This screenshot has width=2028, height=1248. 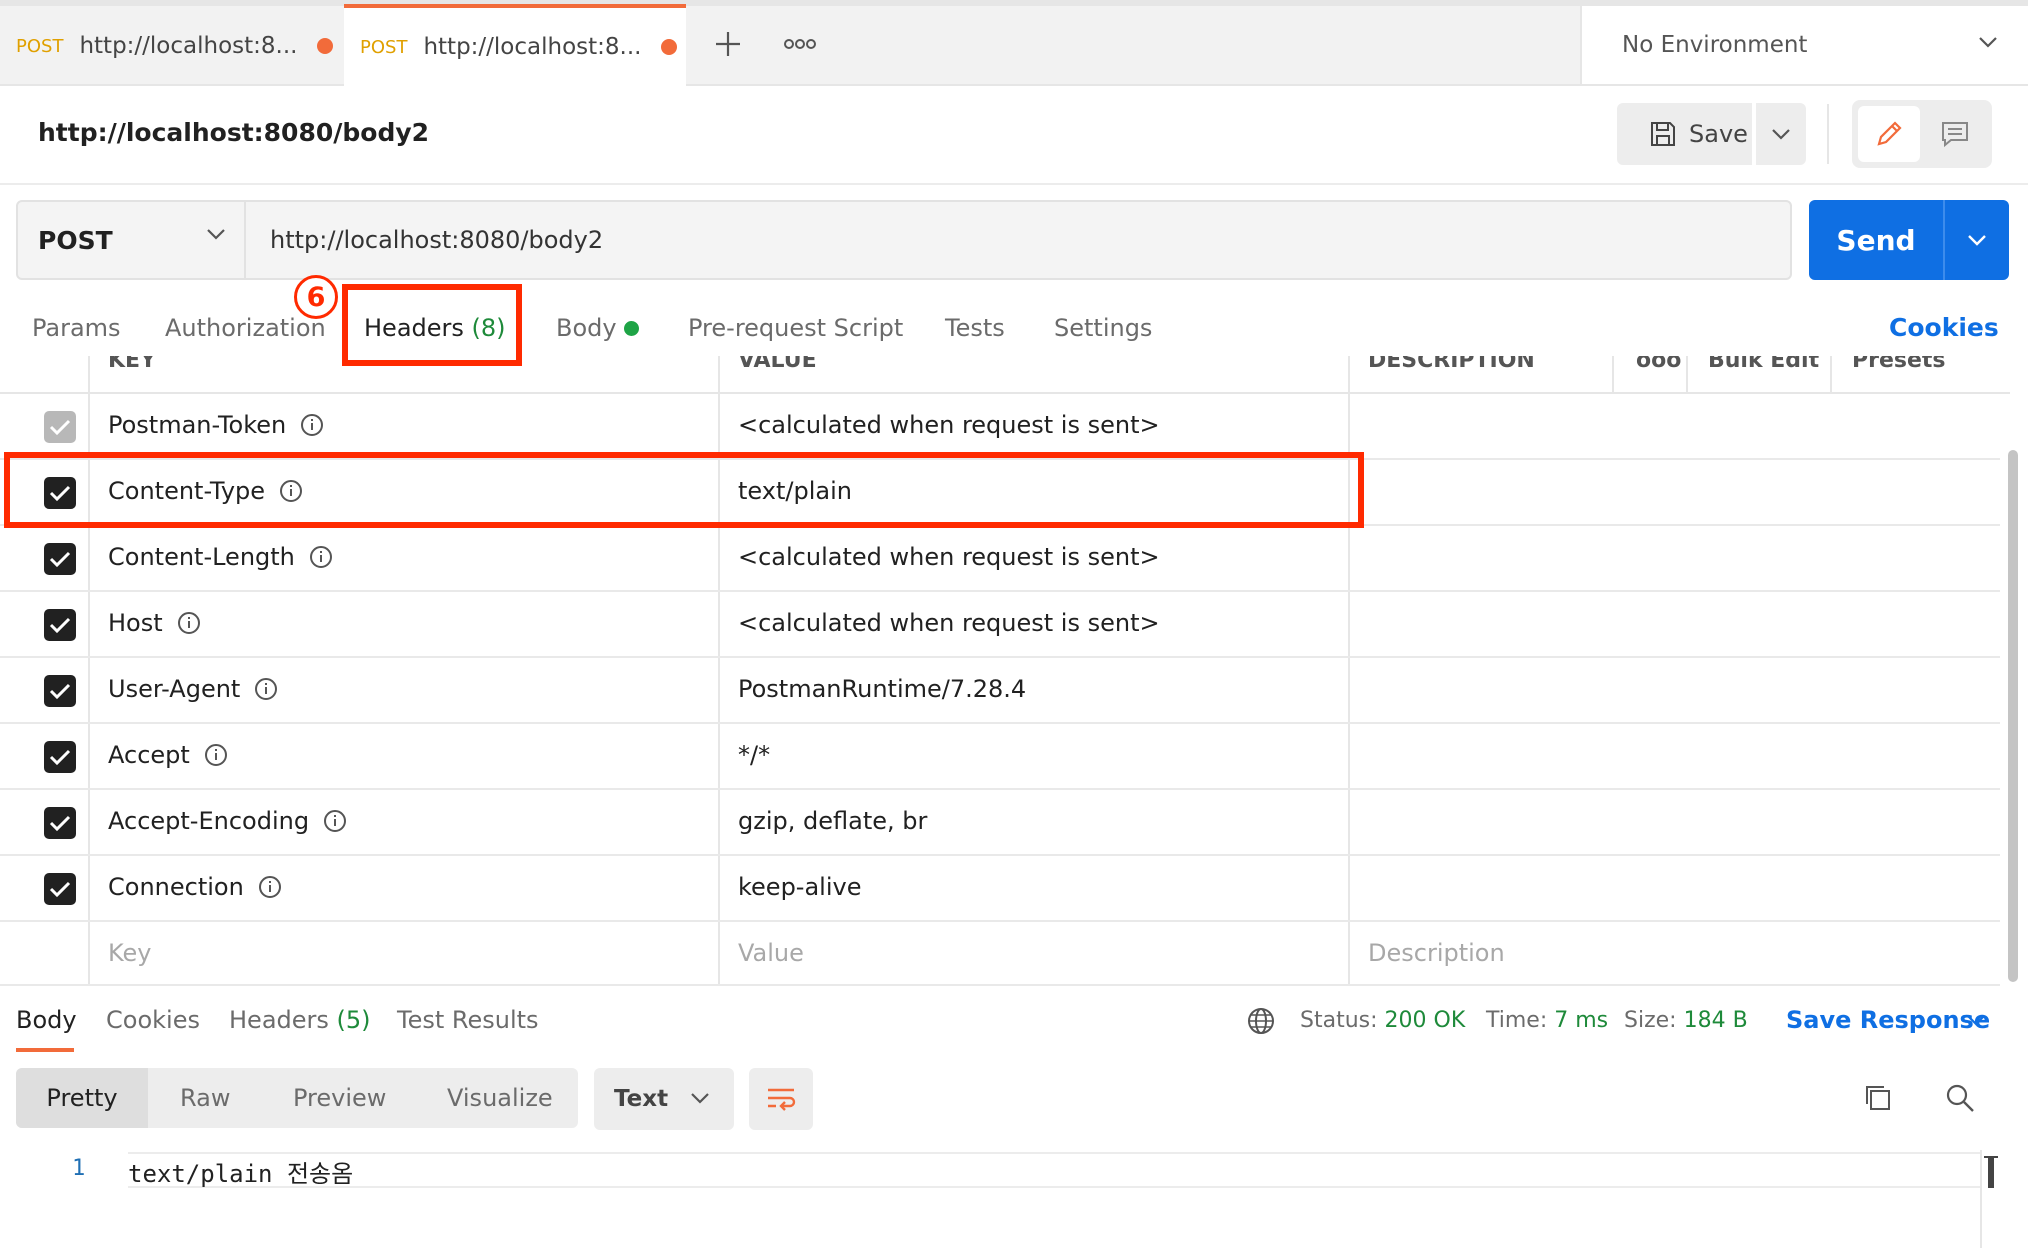 What do you see at coordinates (1960, 1098) in the screenshot?
I see `search-icon` at bounding box center [1960, 1098].